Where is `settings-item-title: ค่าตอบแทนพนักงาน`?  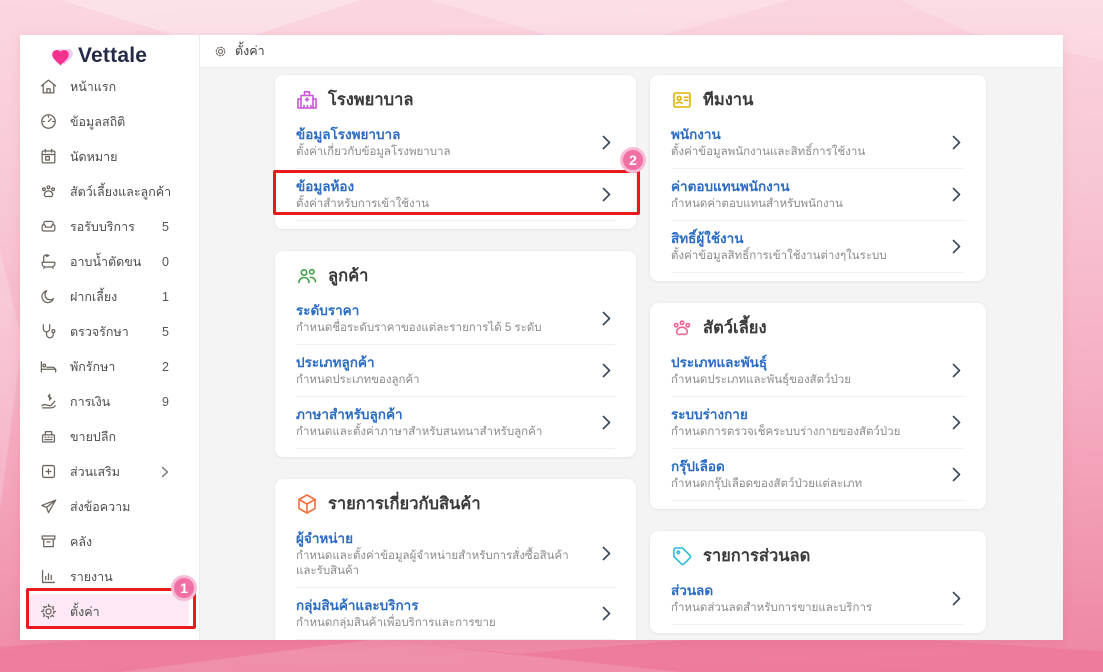 settings-item-title: ค่าตอบแทนพนักงาน is located at coordinates (730, 186).